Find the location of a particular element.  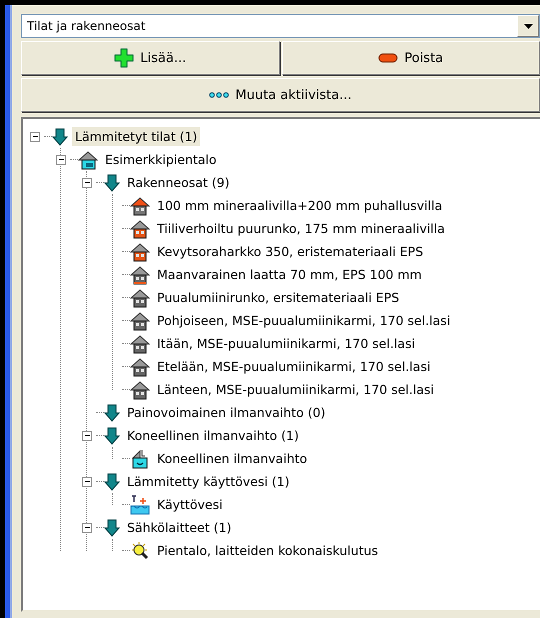

tree-item: Esimerkkipientalo is located at coordinates (161, 159).